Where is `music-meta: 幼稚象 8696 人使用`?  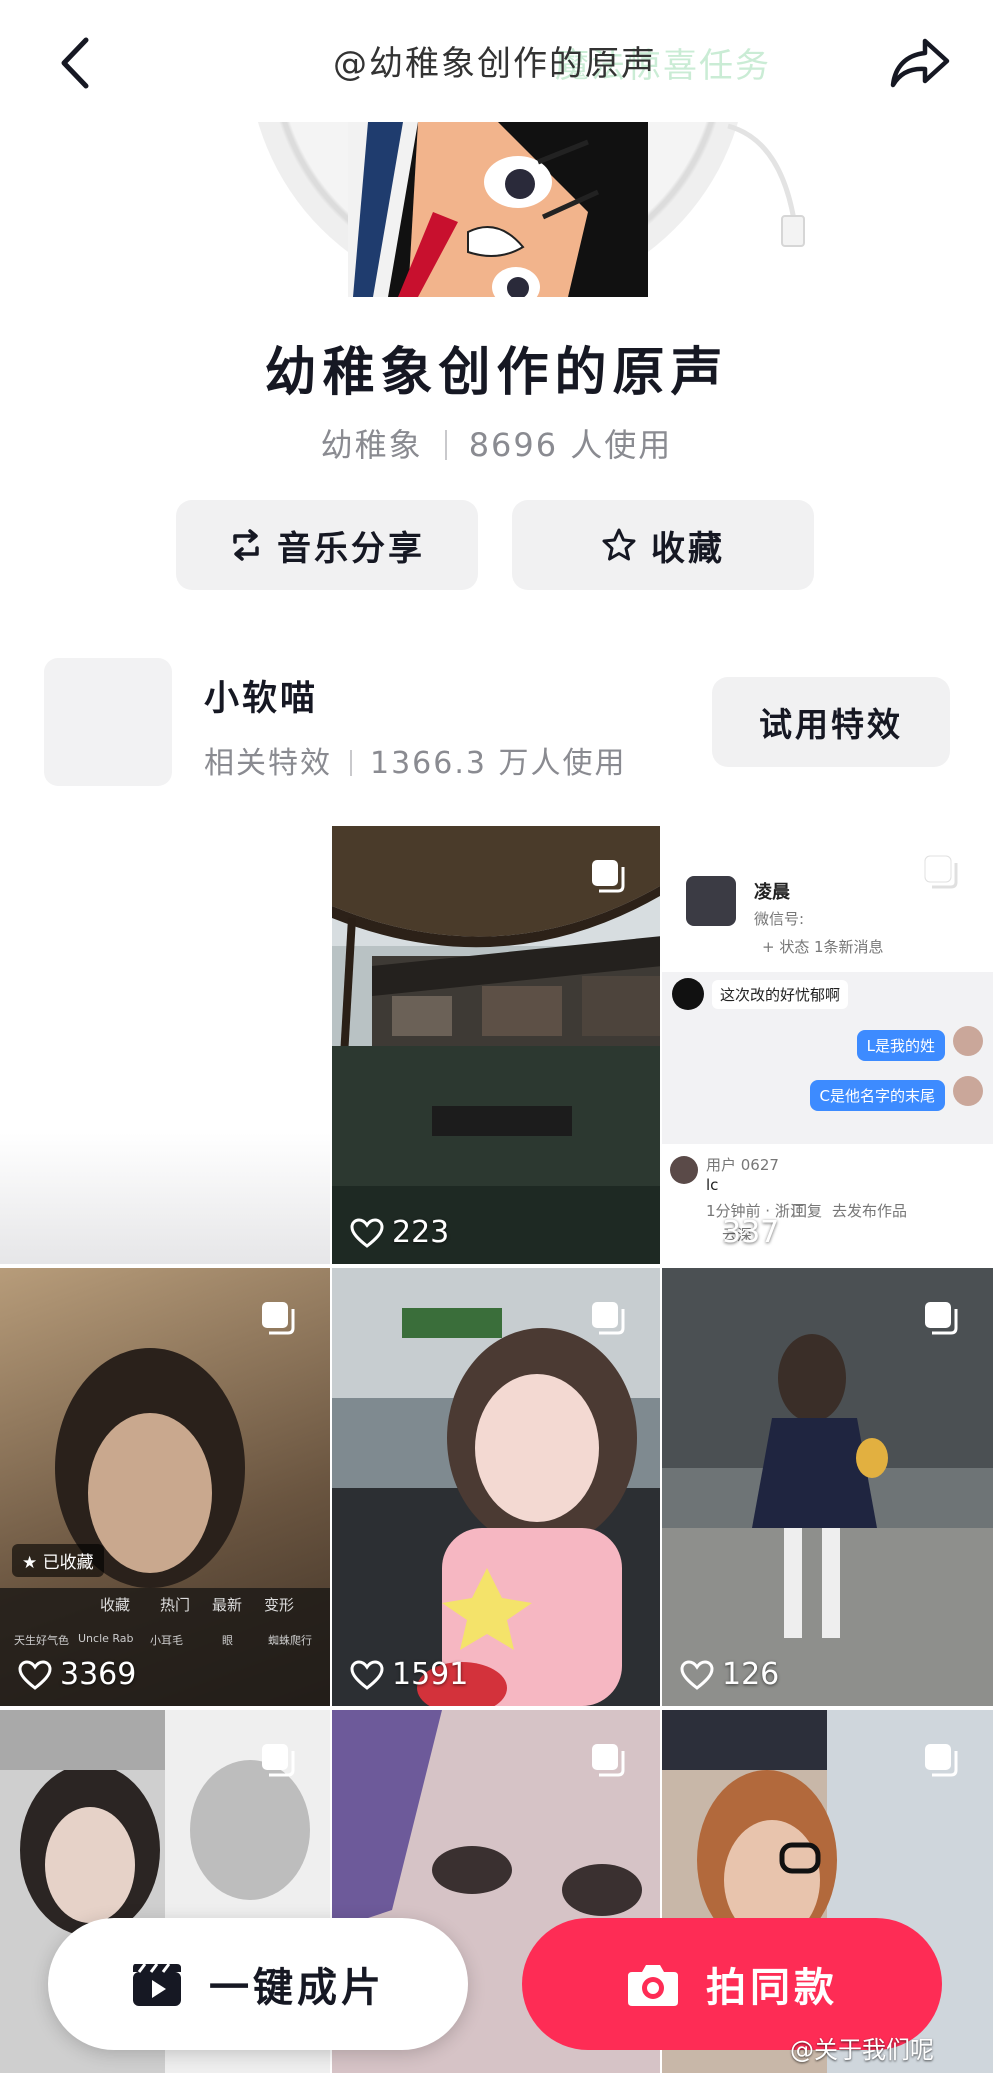 music-meta: 幼稚象 8696 人使用 is located at coordinates (496, 443).